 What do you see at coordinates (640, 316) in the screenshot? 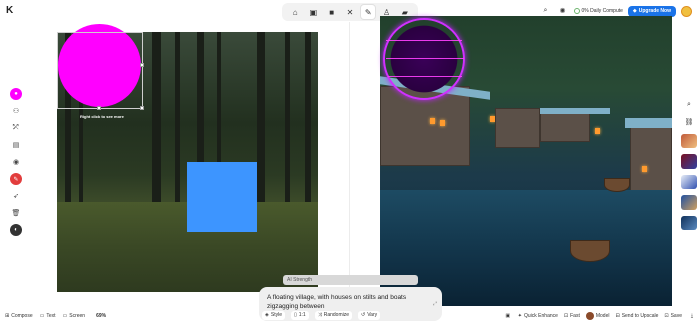
I see `send-to-upscale-label: Send to Upscale` at bounding box center [640, 316].